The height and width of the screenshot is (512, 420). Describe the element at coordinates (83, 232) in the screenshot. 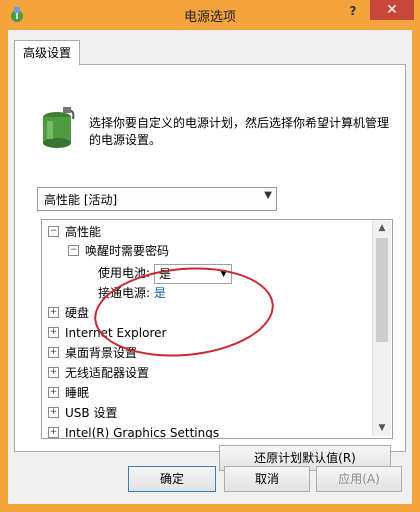

I see `tree-node-label: 高性能` at that location.